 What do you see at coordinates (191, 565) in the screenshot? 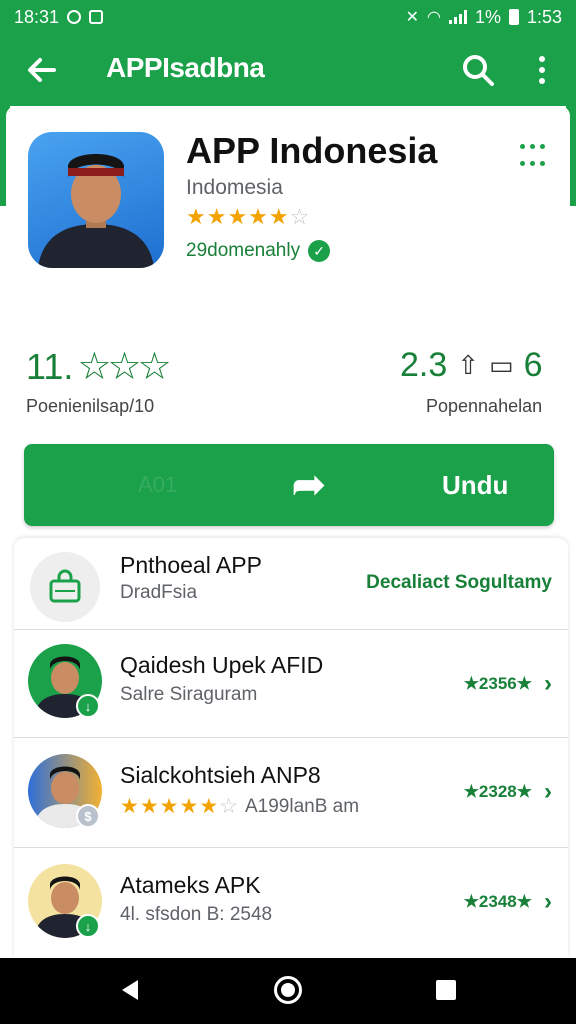
I see `list-item-title: Pnthoeal APP` at bounding box center [191, 565].